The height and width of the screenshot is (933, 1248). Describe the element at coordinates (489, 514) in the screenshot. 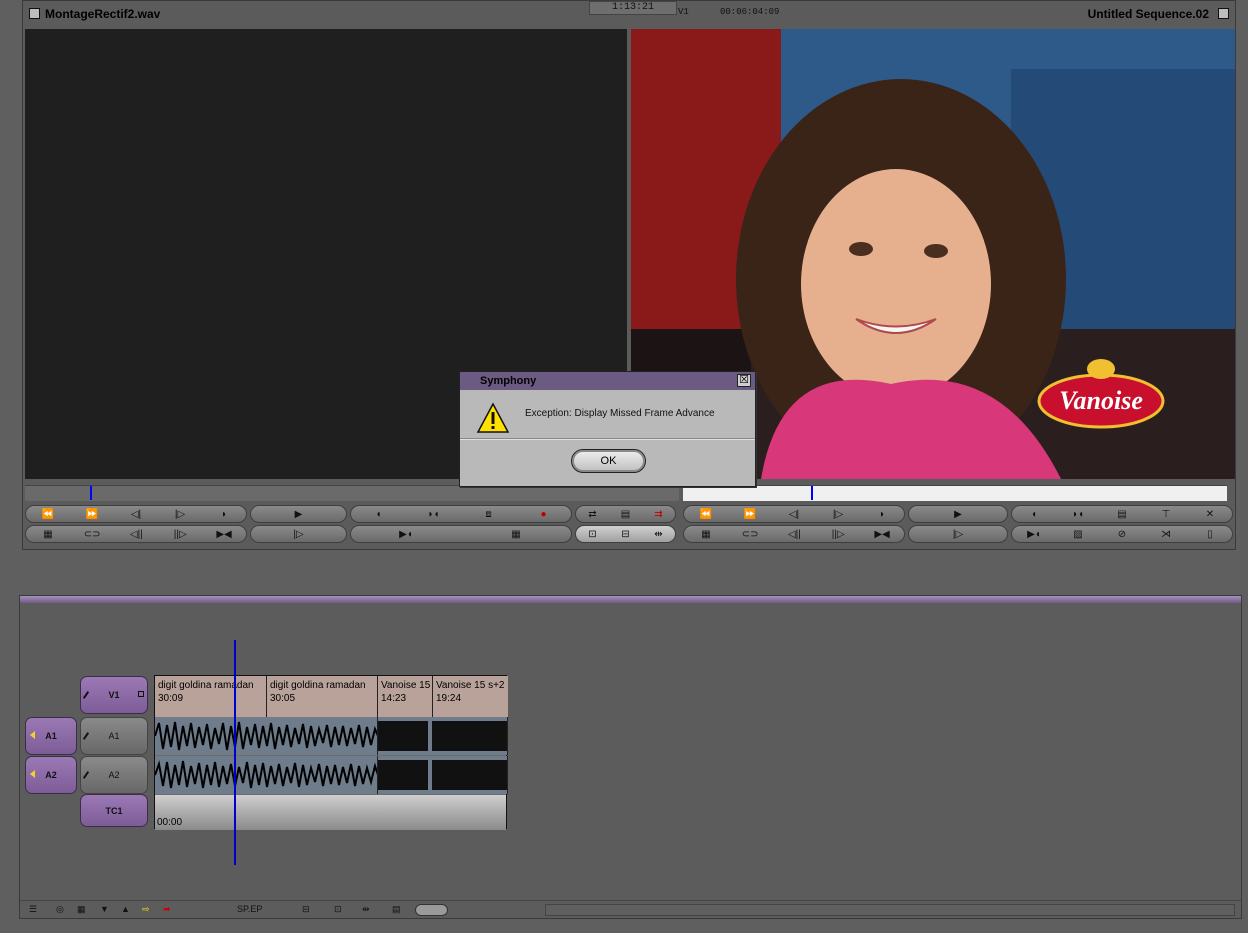

I see `clear-marks-button: ⧈` at that location.